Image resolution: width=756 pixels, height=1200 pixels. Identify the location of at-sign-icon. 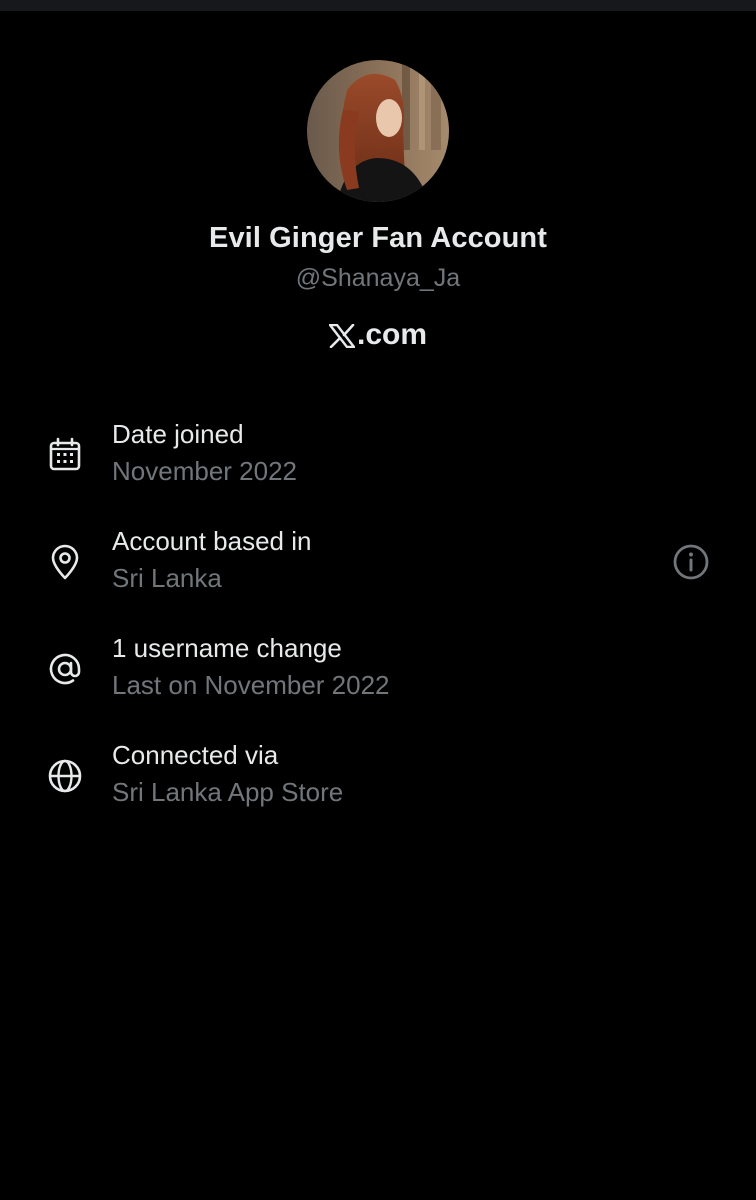
(65, 669).